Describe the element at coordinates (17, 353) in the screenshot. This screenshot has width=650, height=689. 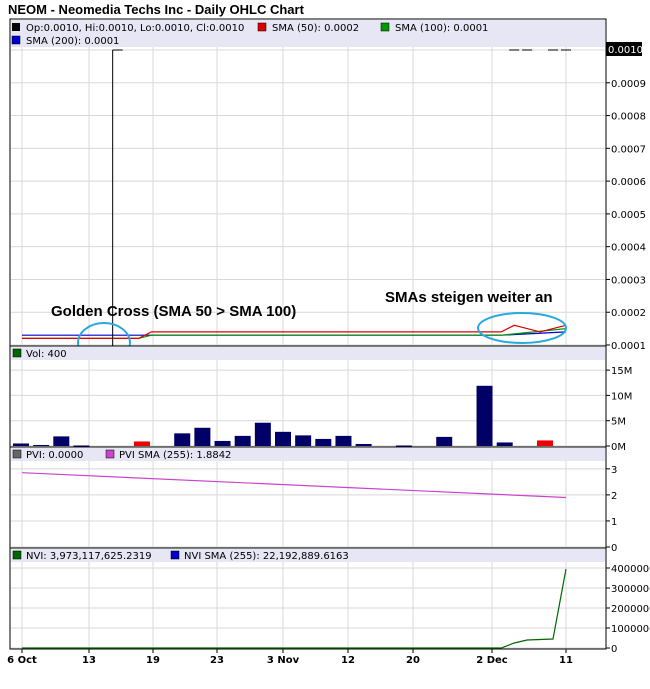
I see `volume-legend-swatch` at that location.